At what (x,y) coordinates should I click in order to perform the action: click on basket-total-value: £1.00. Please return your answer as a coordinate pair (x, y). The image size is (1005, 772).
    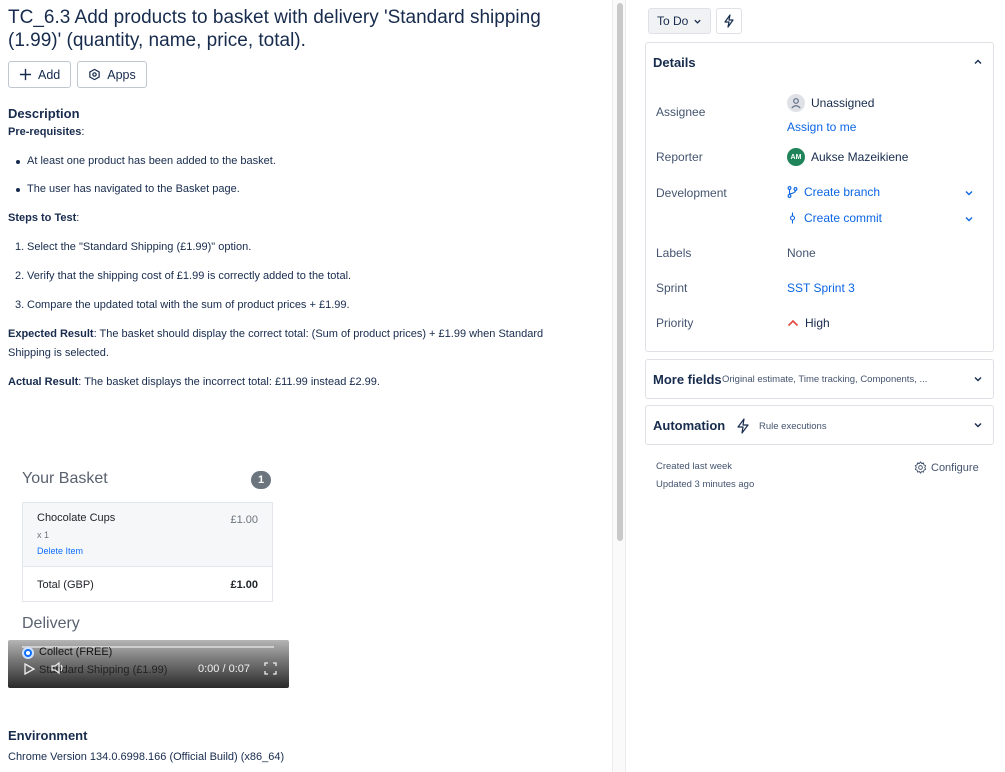
    Looking at the image, I should click on (244, 585).